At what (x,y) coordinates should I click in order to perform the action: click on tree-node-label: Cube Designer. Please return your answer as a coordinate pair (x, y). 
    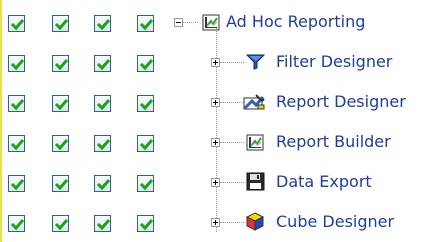
    Looking at the image, I should click on (335, 222).